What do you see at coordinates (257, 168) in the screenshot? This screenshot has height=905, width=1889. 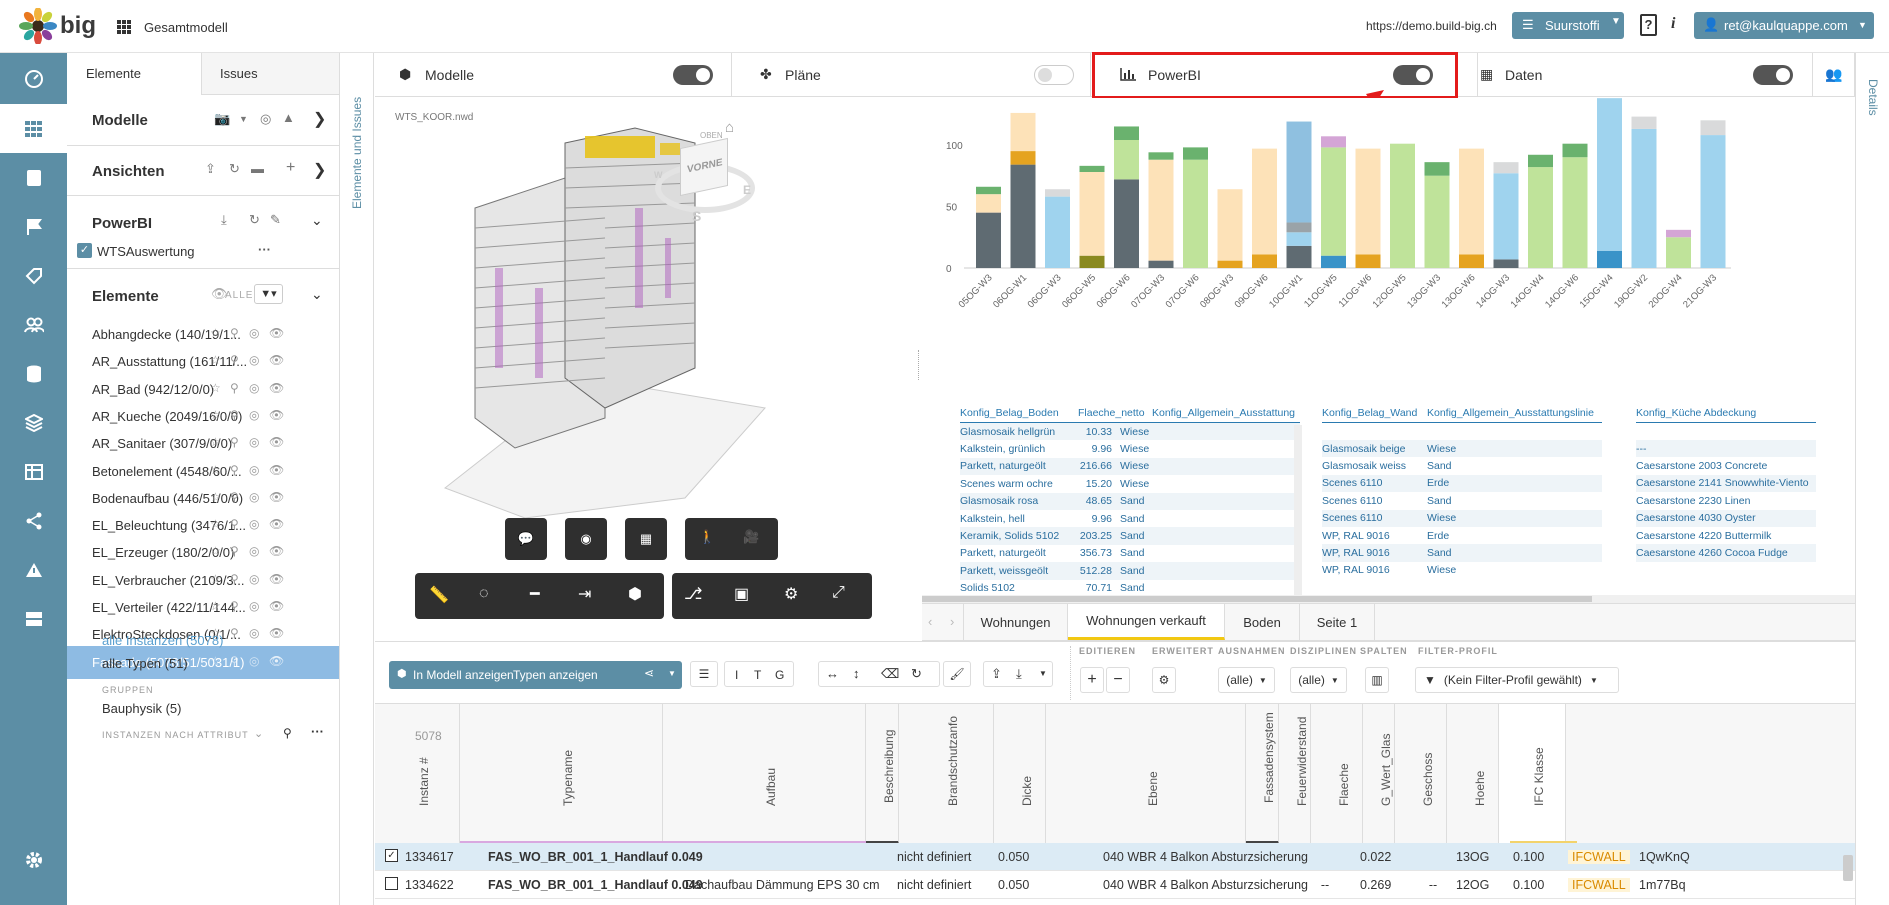 I see `folder-icon: ▬` at bounding box center [257, 168].